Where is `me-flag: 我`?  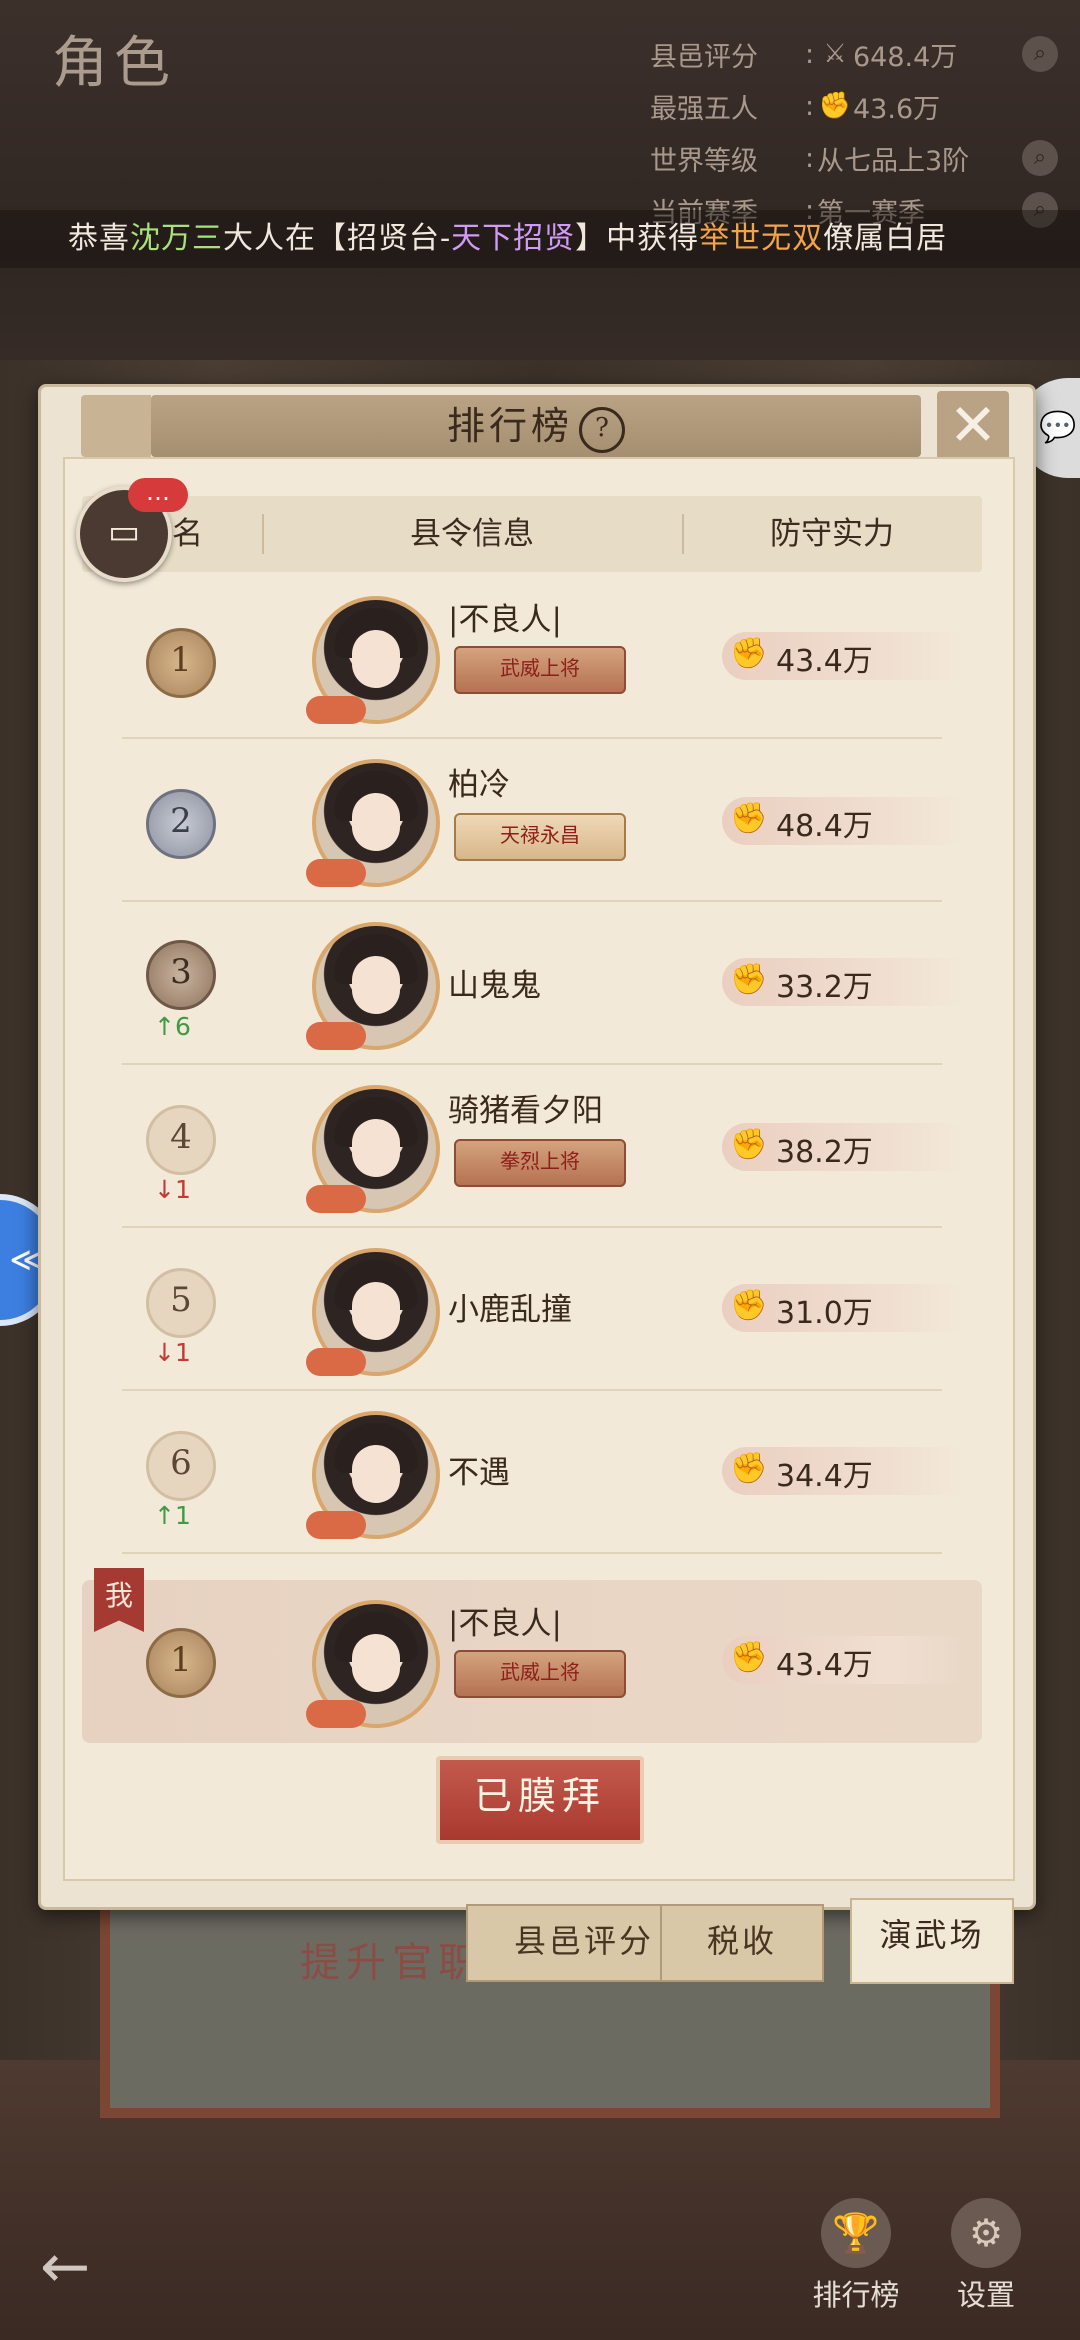
me-flag: 我 is located at coordinates (119, 1600).